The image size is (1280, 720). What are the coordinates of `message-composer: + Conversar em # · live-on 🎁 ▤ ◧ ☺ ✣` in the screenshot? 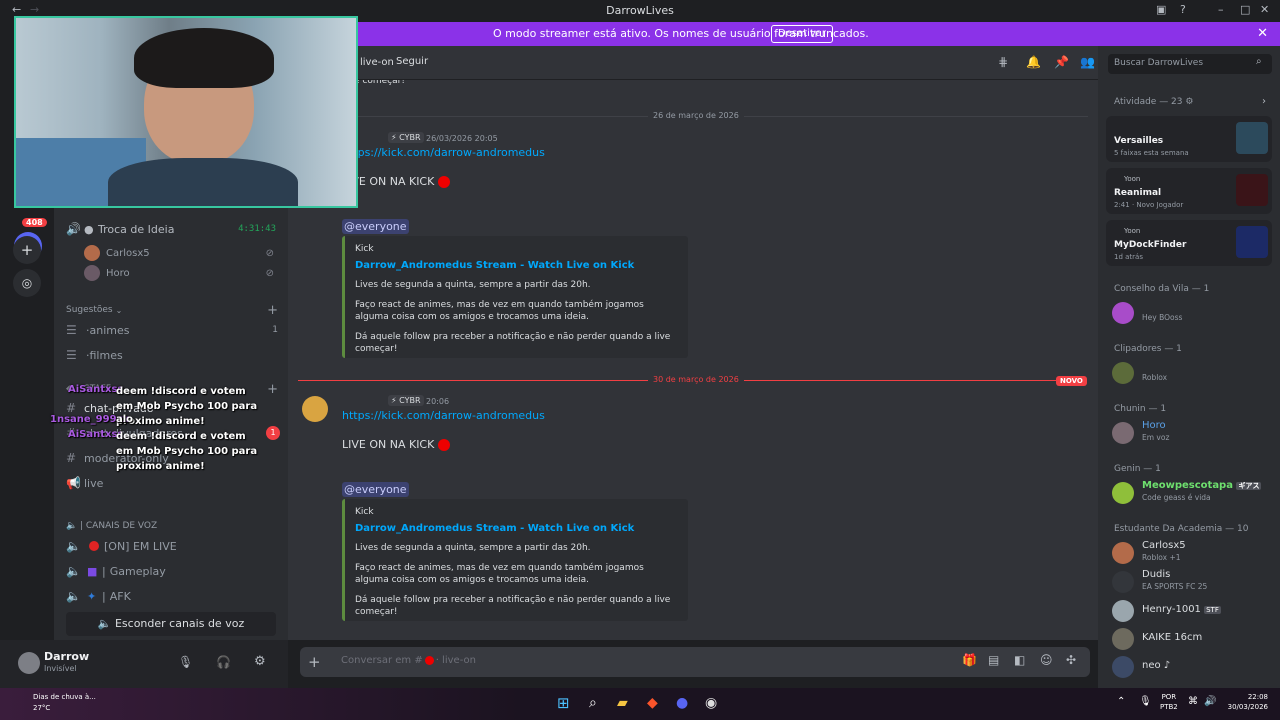 It's located at (695, 662).